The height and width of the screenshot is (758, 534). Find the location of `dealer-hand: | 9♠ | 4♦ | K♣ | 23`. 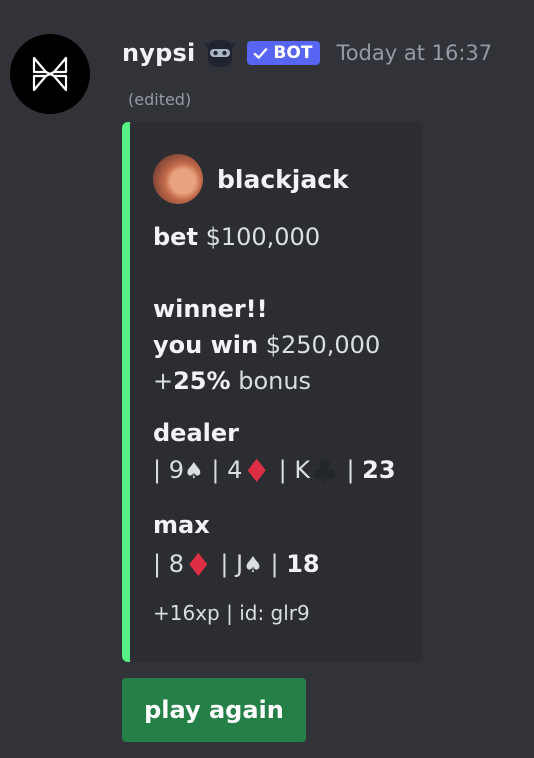

dealer-hand: | 9♠ | 4♦ | K♣ | 23 is located at coordinates (274, 471).